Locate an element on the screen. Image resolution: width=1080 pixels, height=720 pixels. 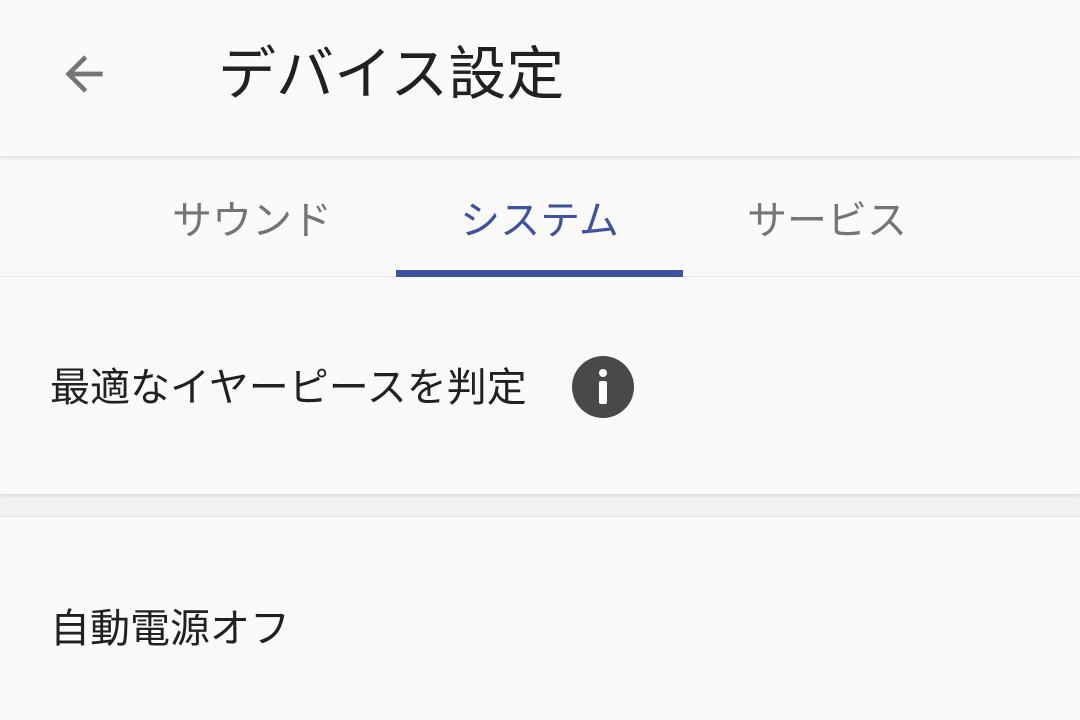
arrow-back-icon is located at coordinates (84, 74).